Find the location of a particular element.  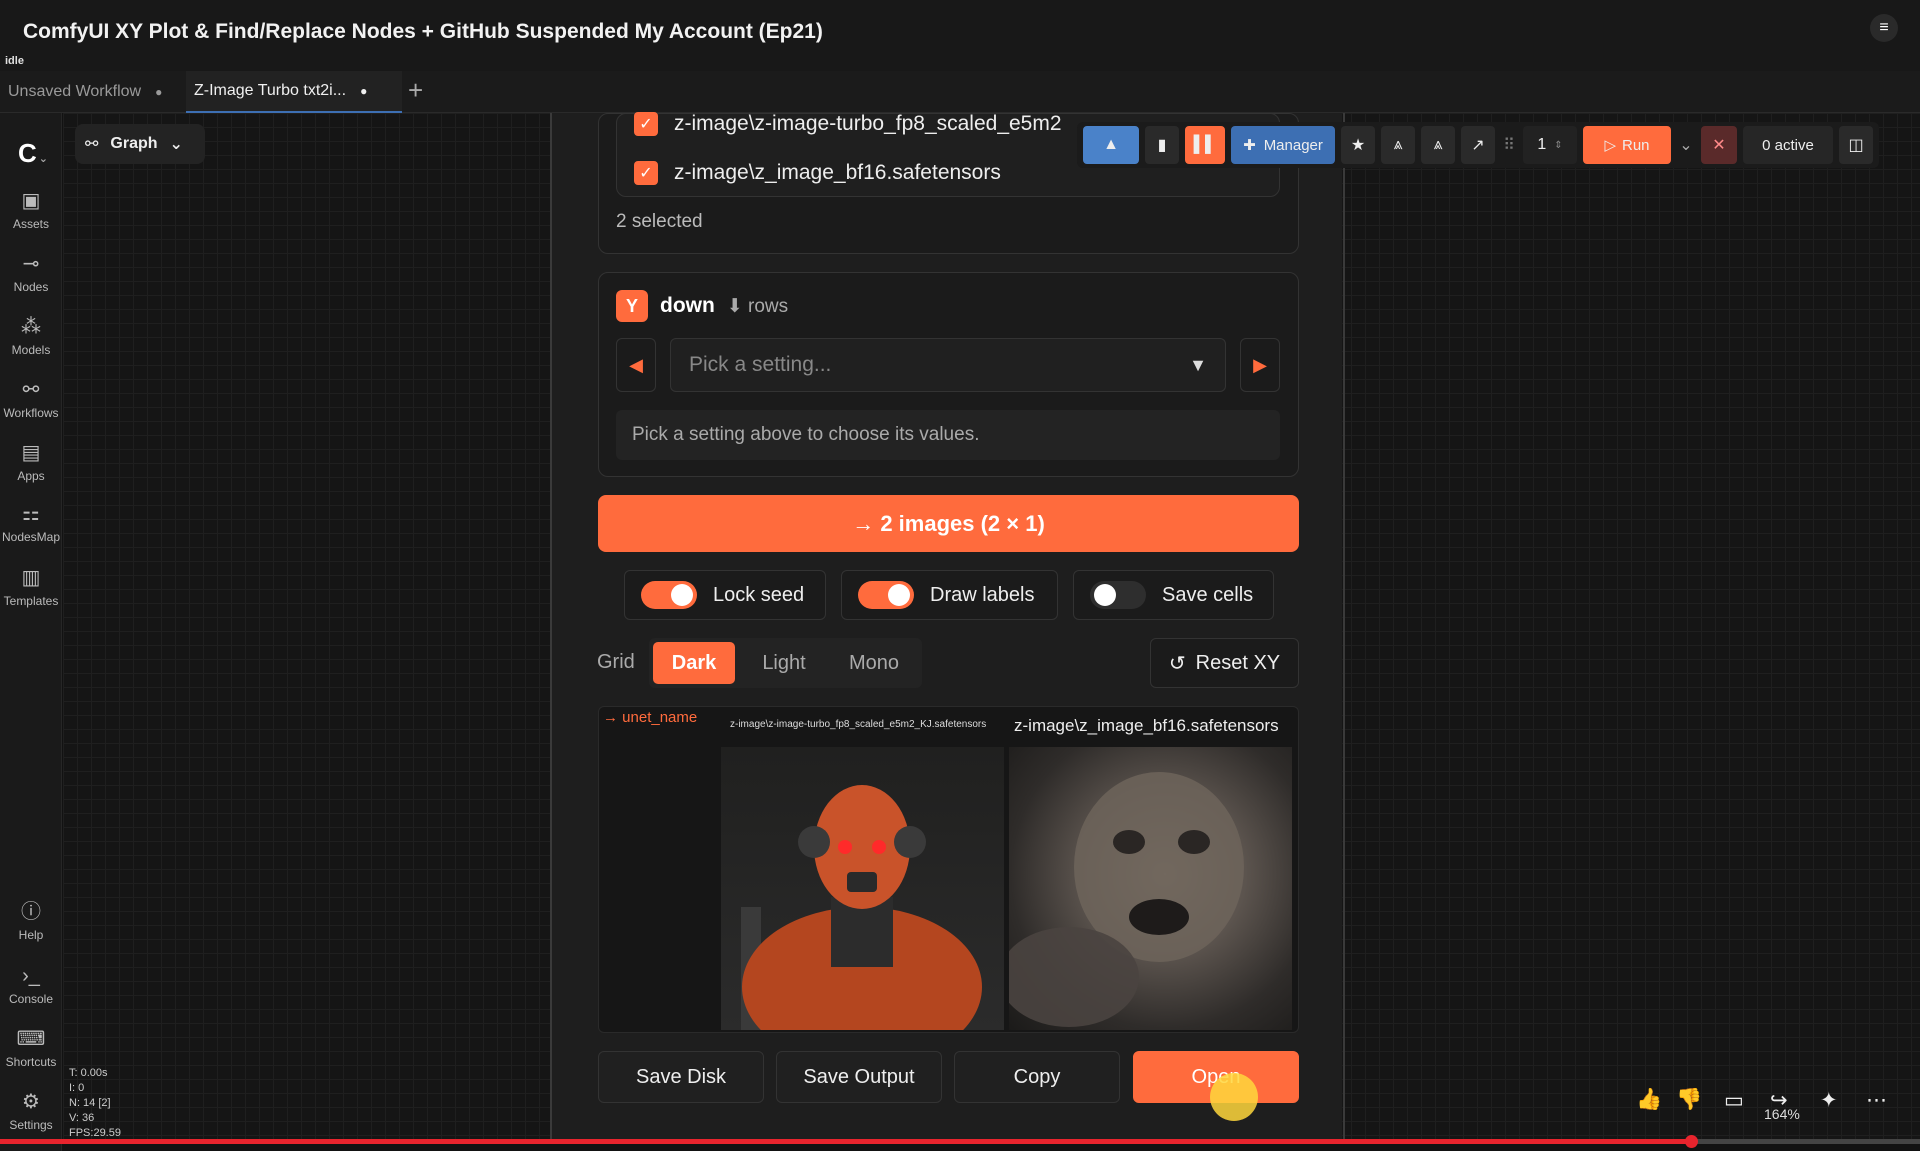

grid-dark-option: Dark is located at coordinates (694, 663).